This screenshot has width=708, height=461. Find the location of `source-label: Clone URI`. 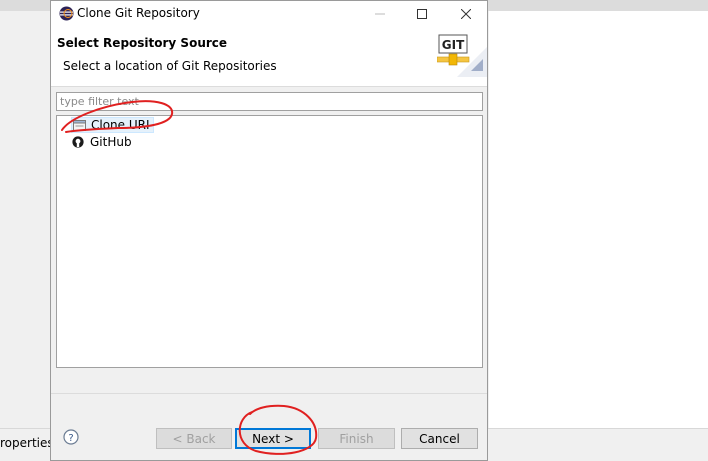

source-label: Clone URI is located at coordinates (120, 125).